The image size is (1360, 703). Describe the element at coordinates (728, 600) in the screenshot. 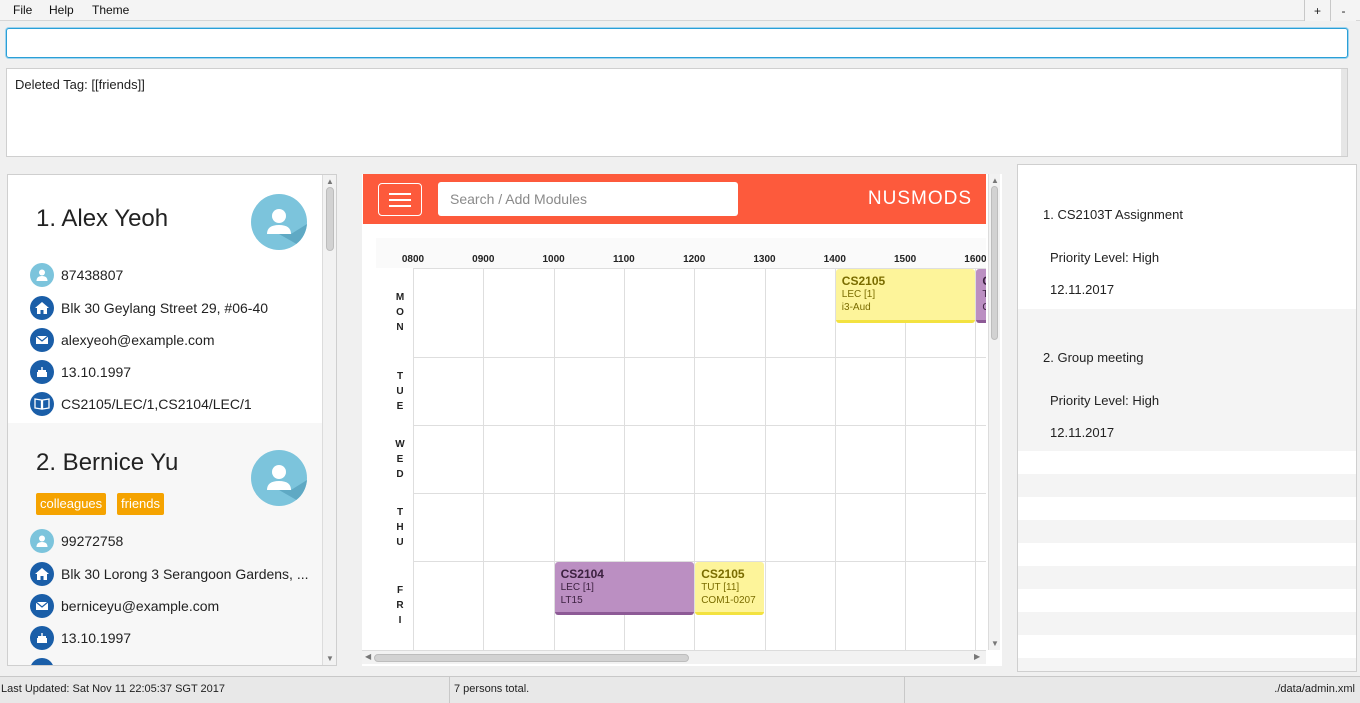

I see `lesson-venue: COM1-0207` at that location.